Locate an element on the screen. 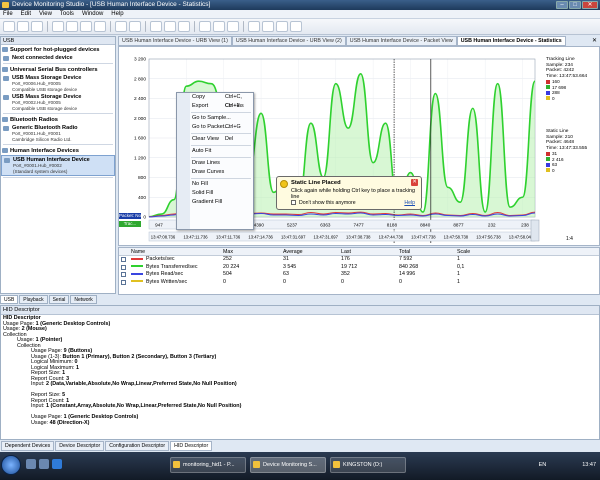 This screenshot has width=600, height=480. document-tab: USB Human Interface Device - Statistics is located at coordinates (511, 41).